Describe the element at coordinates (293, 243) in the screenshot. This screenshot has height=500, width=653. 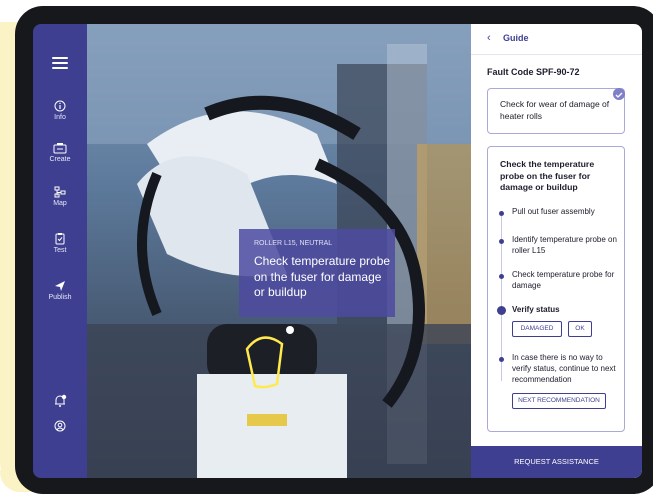
I see `callout-subtitle: ROLLER L15, NEUTRAL` at that location.